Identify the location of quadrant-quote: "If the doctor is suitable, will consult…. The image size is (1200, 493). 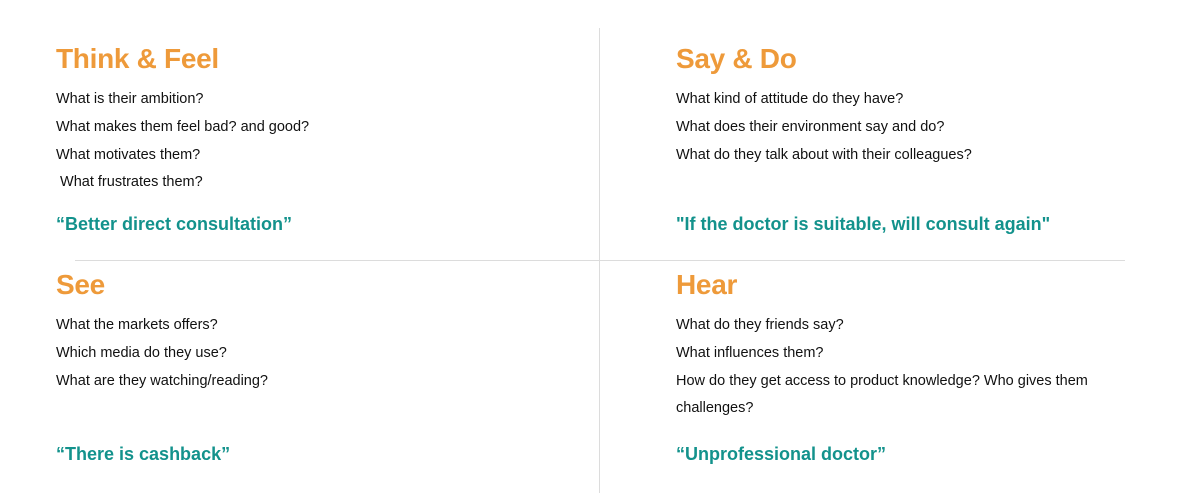
(863, 224).